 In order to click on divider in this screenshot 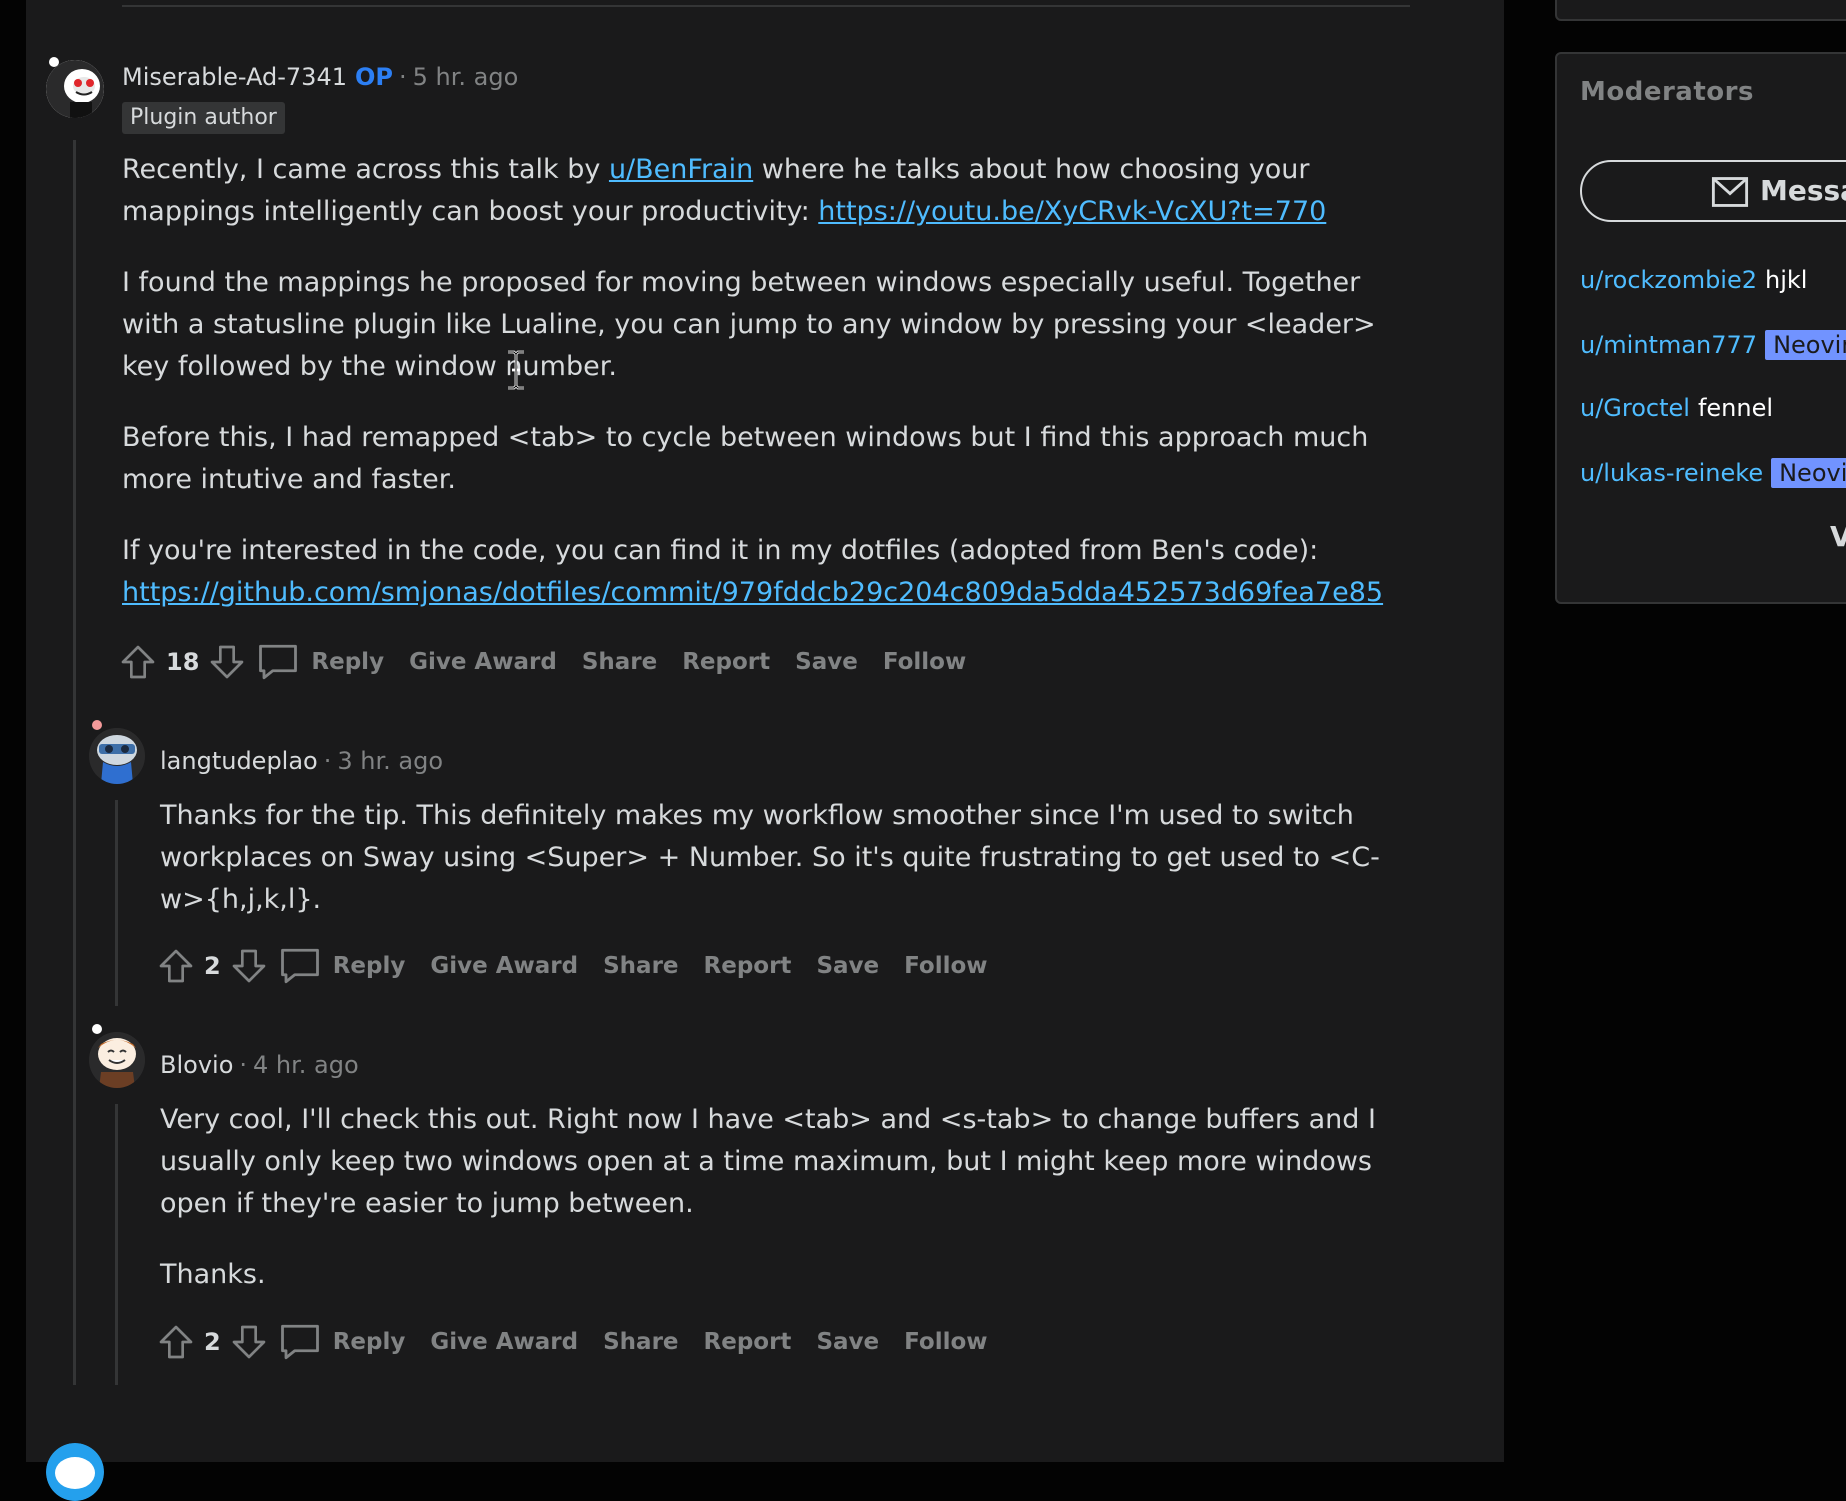, I will do `click(766, 6)`.